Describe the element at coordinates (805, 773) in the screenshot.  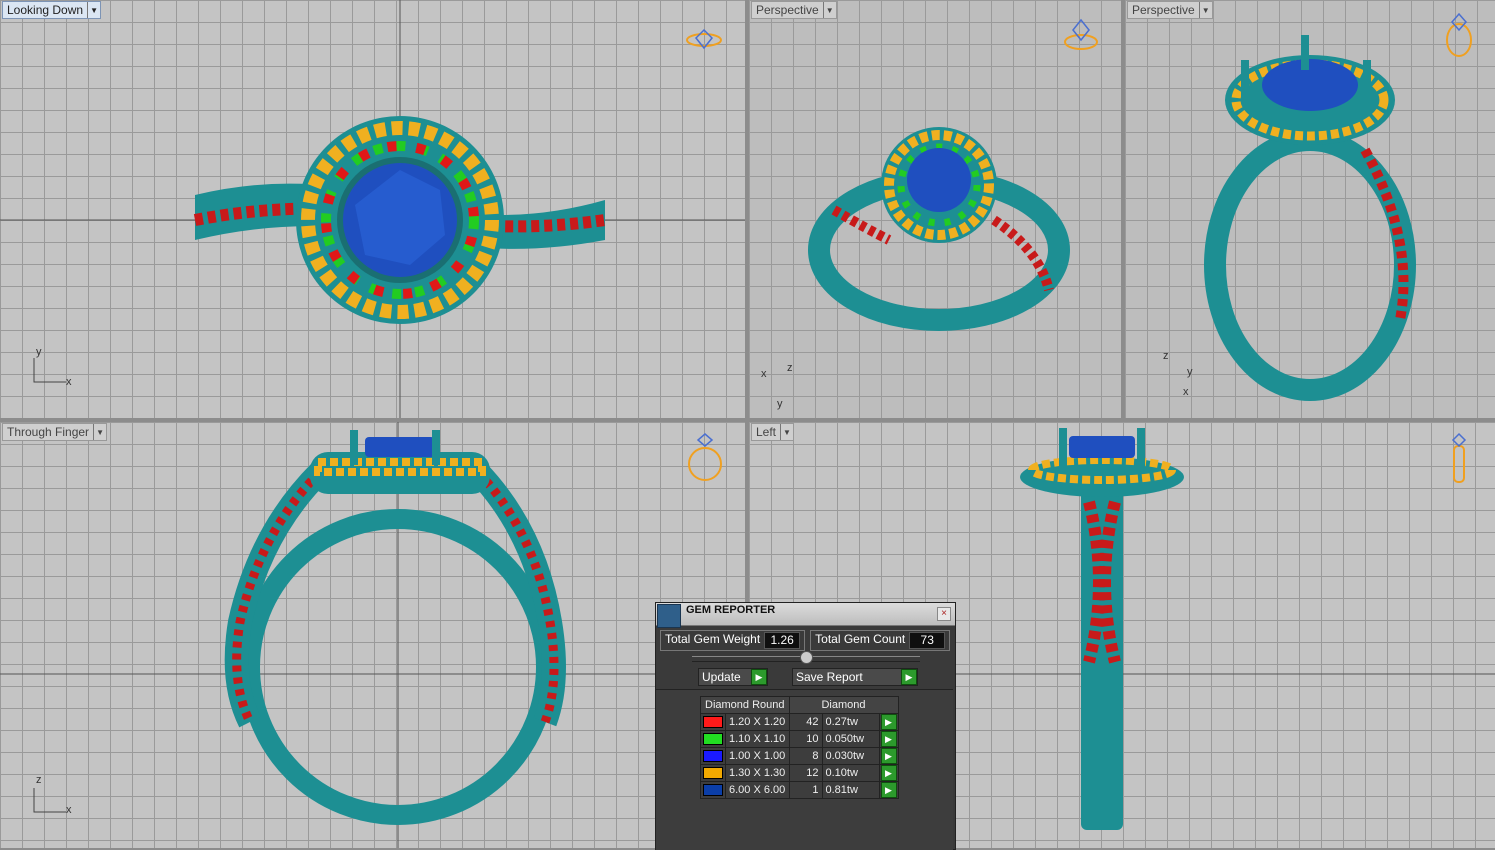
I see `gem-count: 12` at that location.